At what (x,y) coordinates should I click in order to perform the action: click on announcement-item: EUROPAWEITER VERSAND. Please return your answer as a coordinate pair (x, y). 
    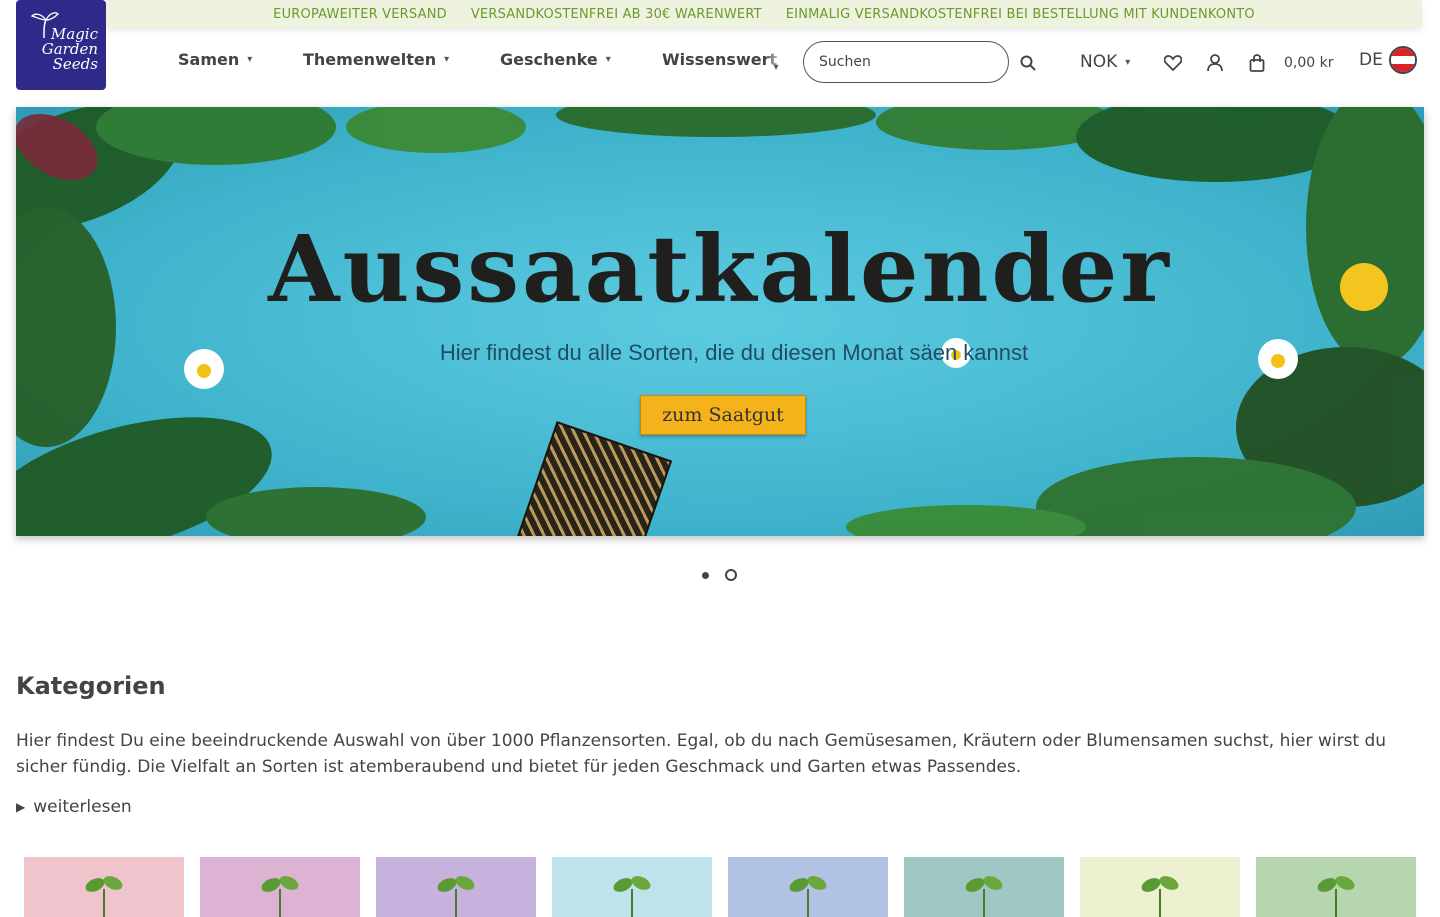
    Looking at the image, I should click on (360, 14).